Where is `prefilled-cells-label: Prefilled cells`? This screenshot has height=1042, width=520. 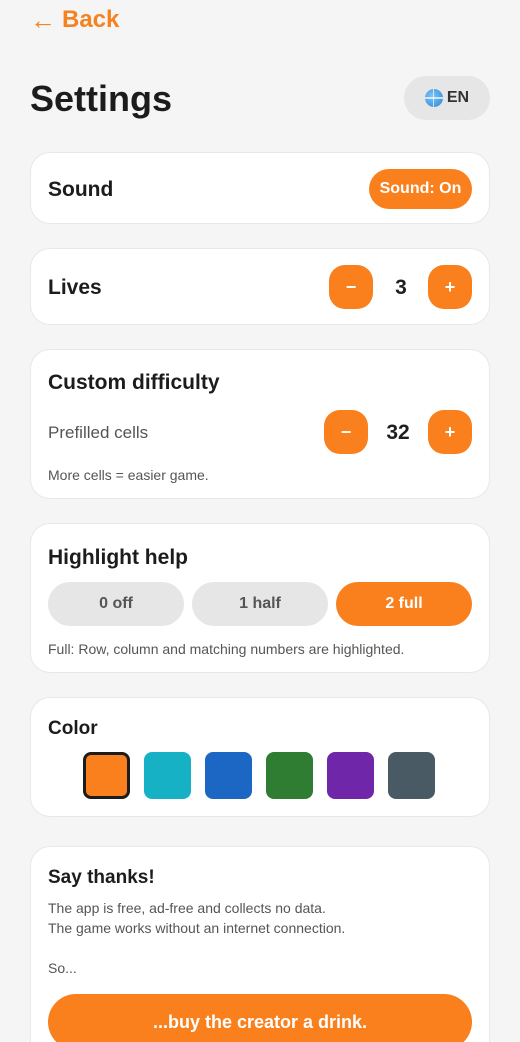
prefilled-cells-label: Prefilled cells is located at coordinates (98, 432).